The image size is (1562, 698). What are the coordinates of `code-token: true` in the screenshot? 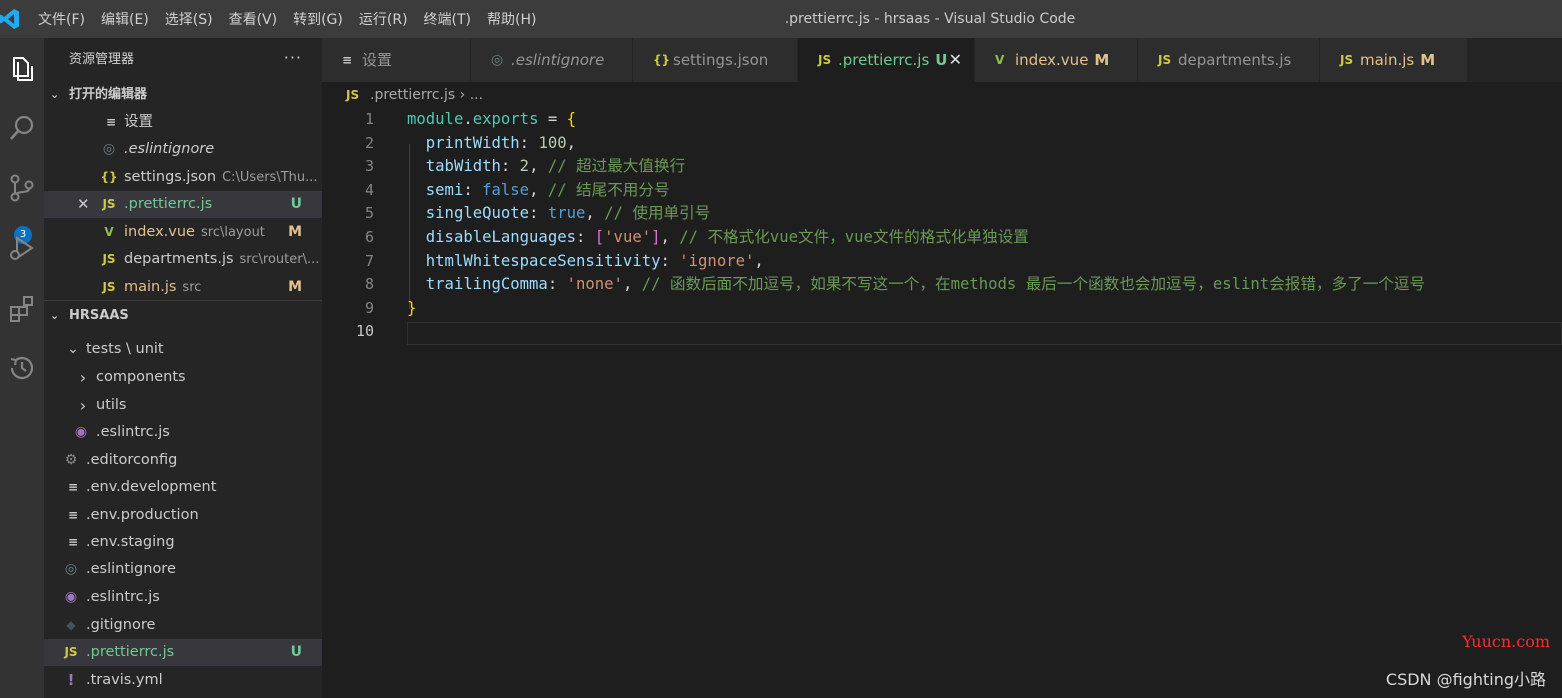 It's located at (566, 213).